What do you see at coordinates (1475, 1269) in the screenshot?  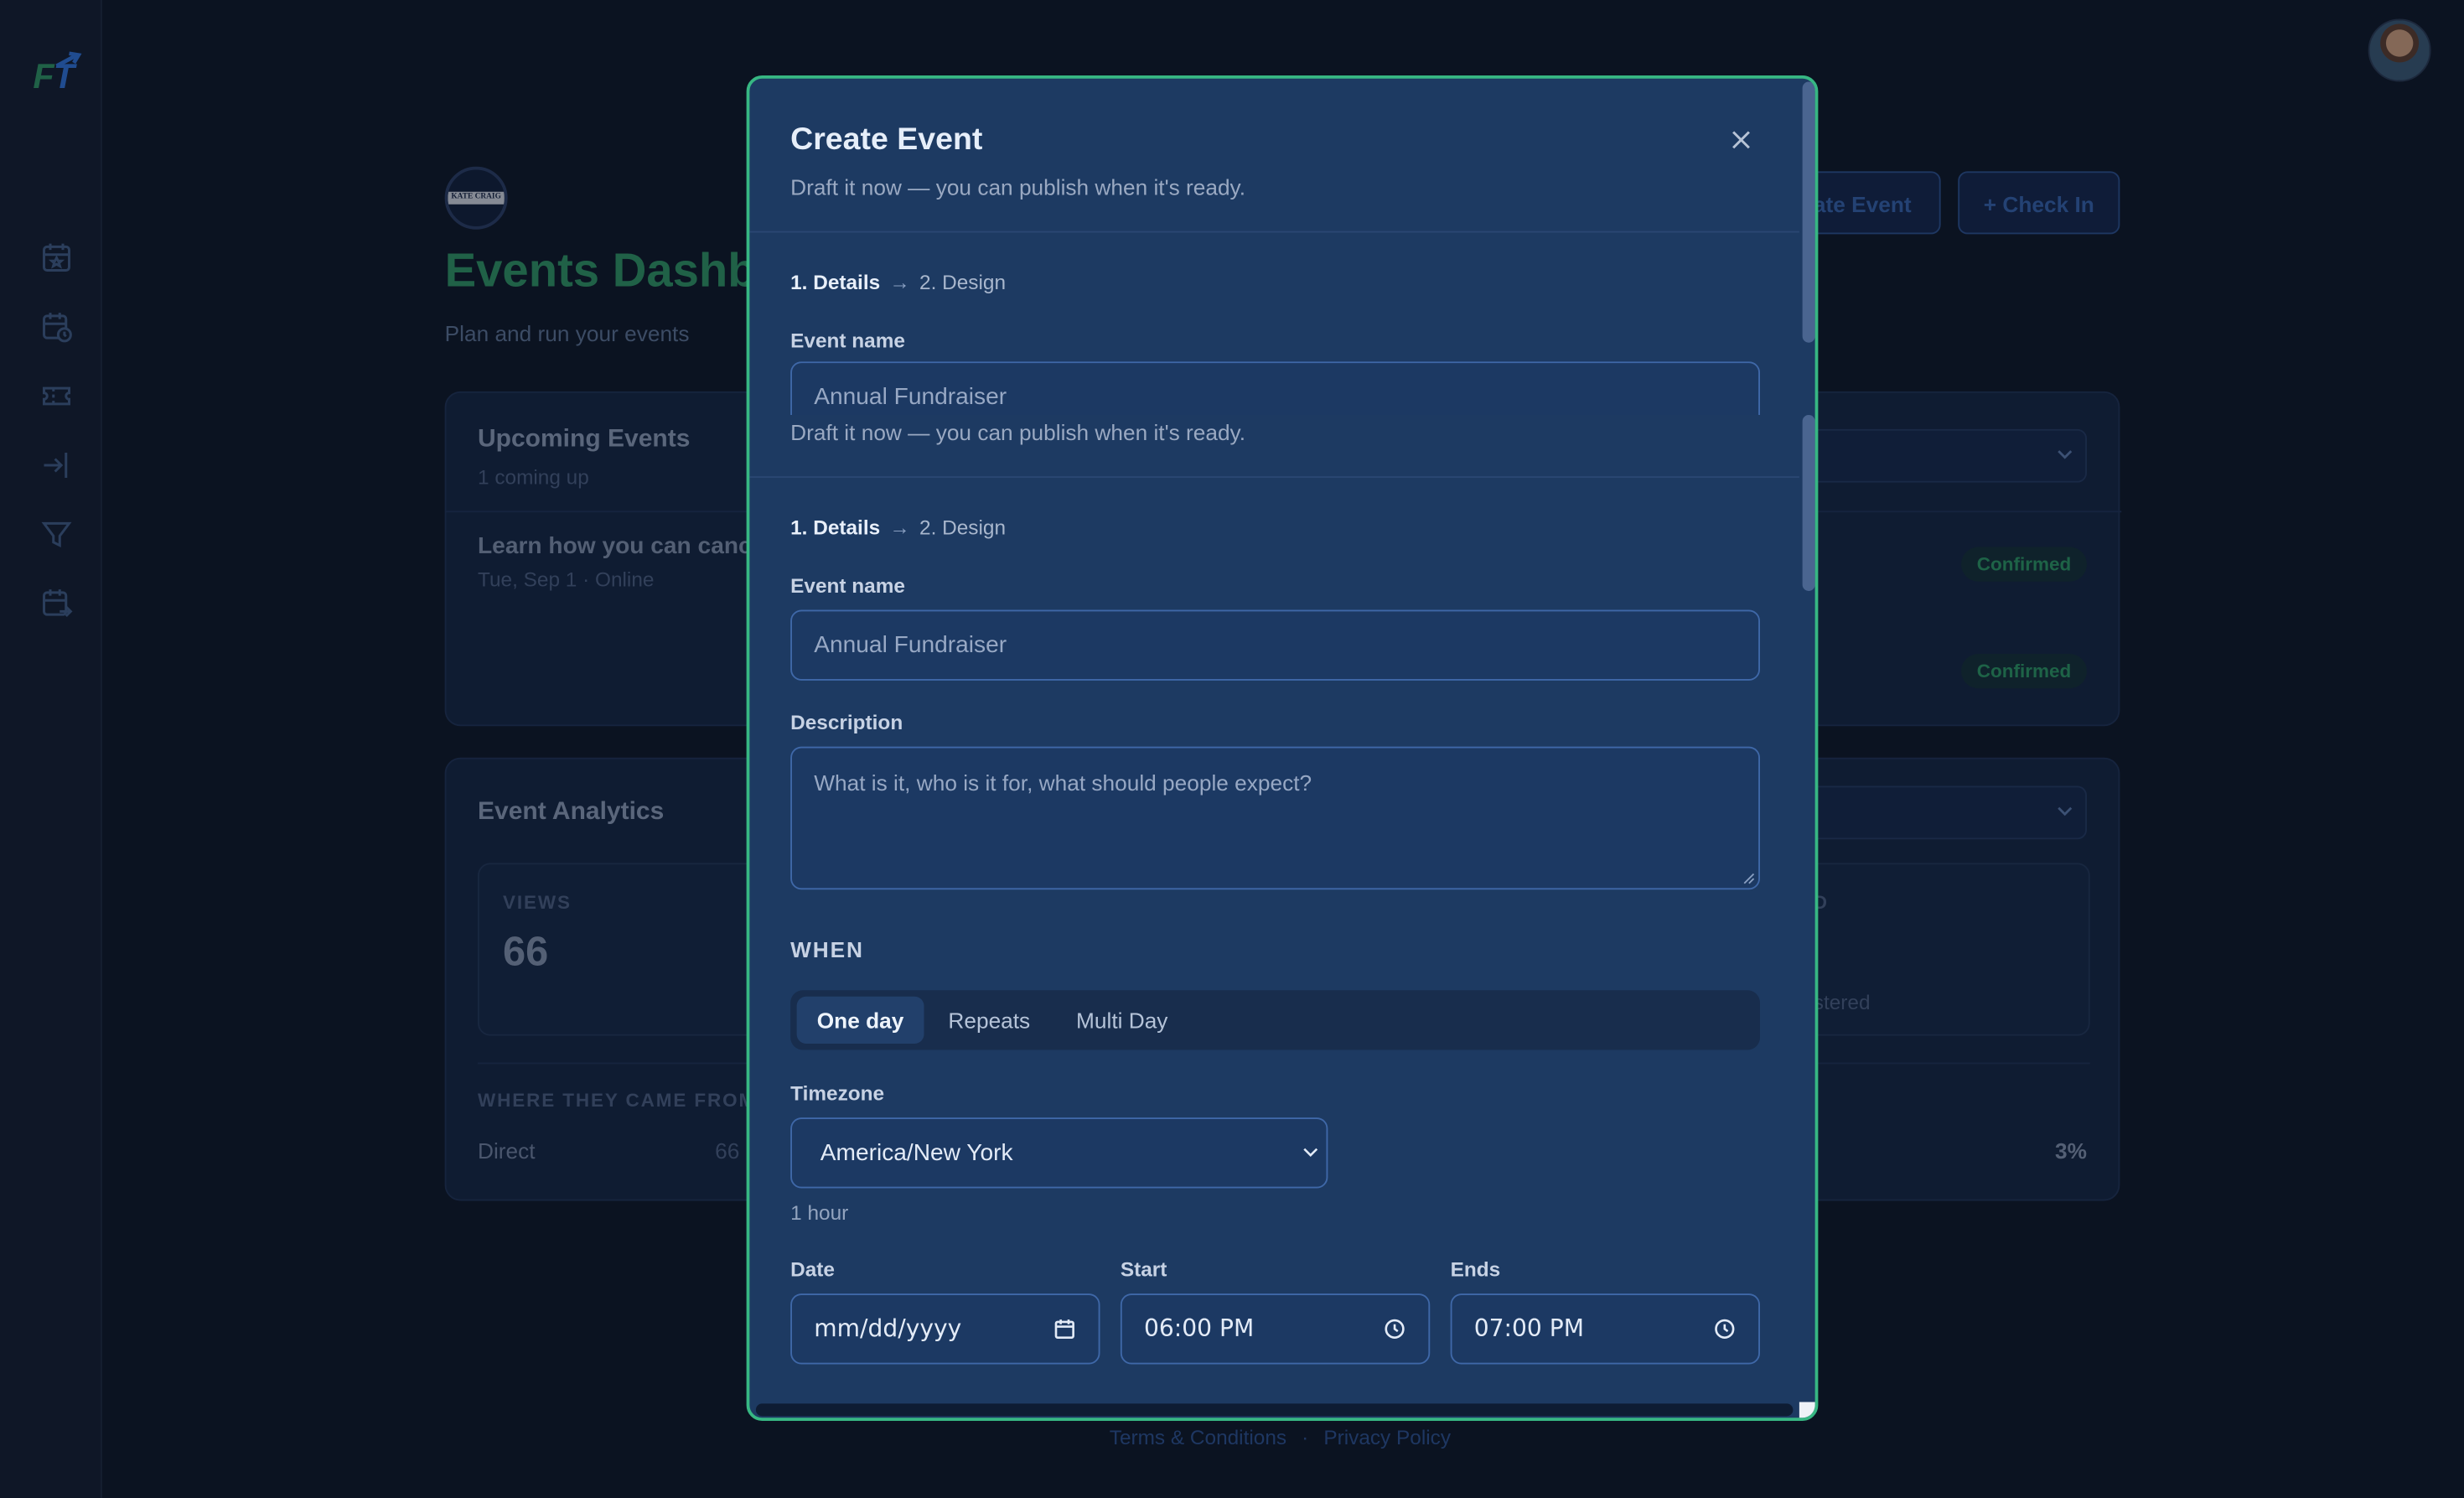 I see `ends-label: Ends` at bounding box center [1475, 1269].